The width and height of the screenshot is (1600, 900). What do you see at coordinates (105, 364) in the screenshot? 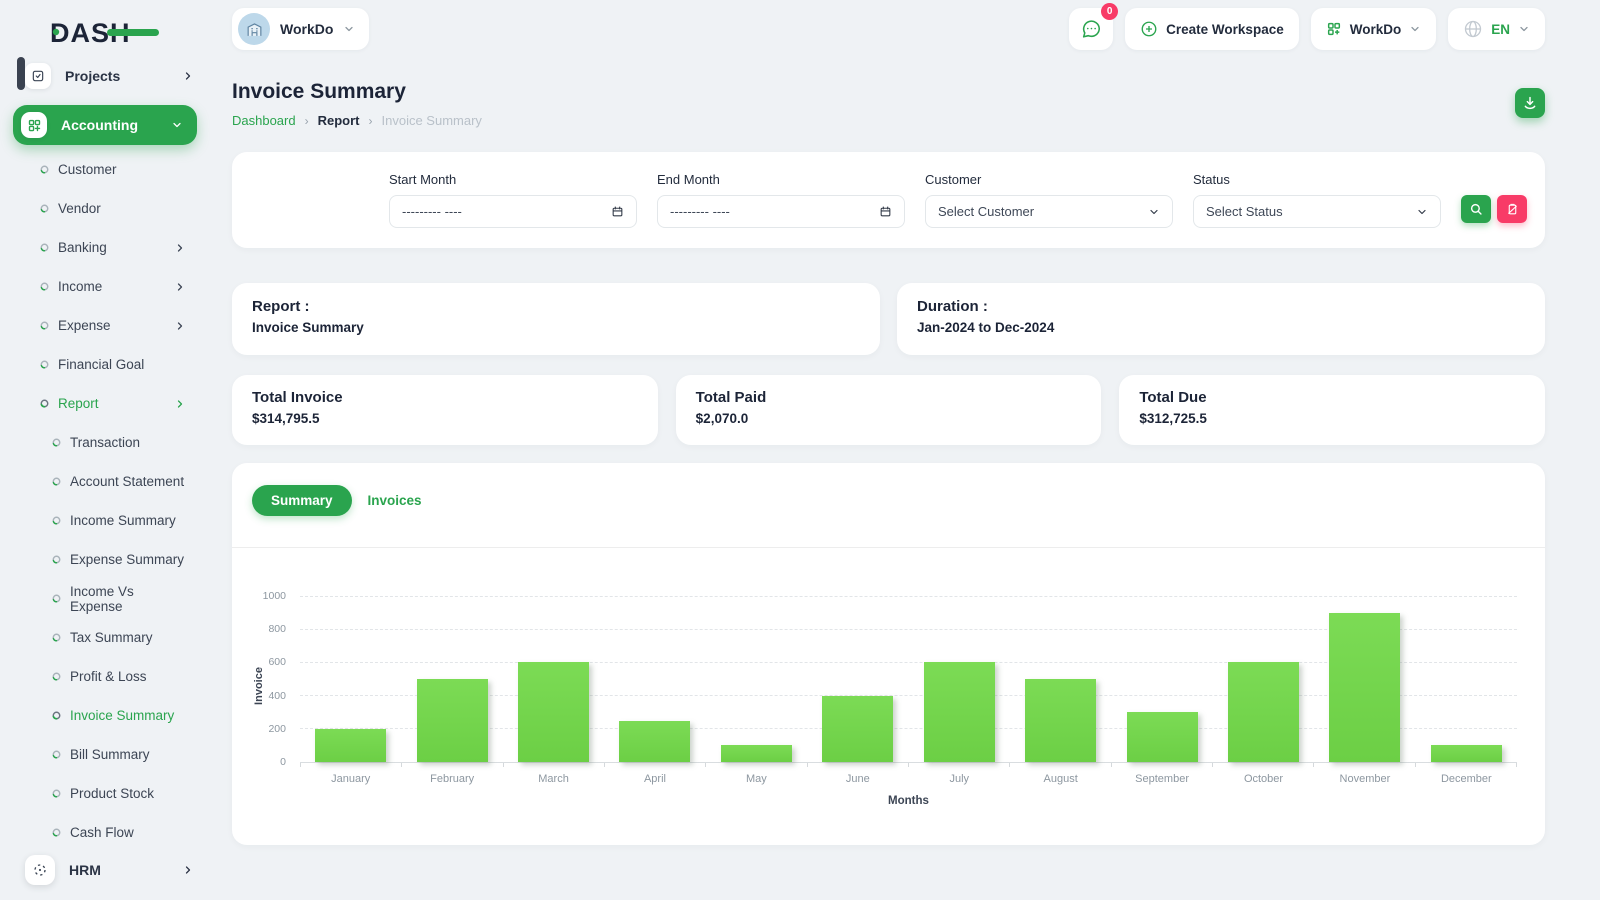
I see `sidebar-item-financial-goal: Financial Goal` at bounding box center [105, 364].